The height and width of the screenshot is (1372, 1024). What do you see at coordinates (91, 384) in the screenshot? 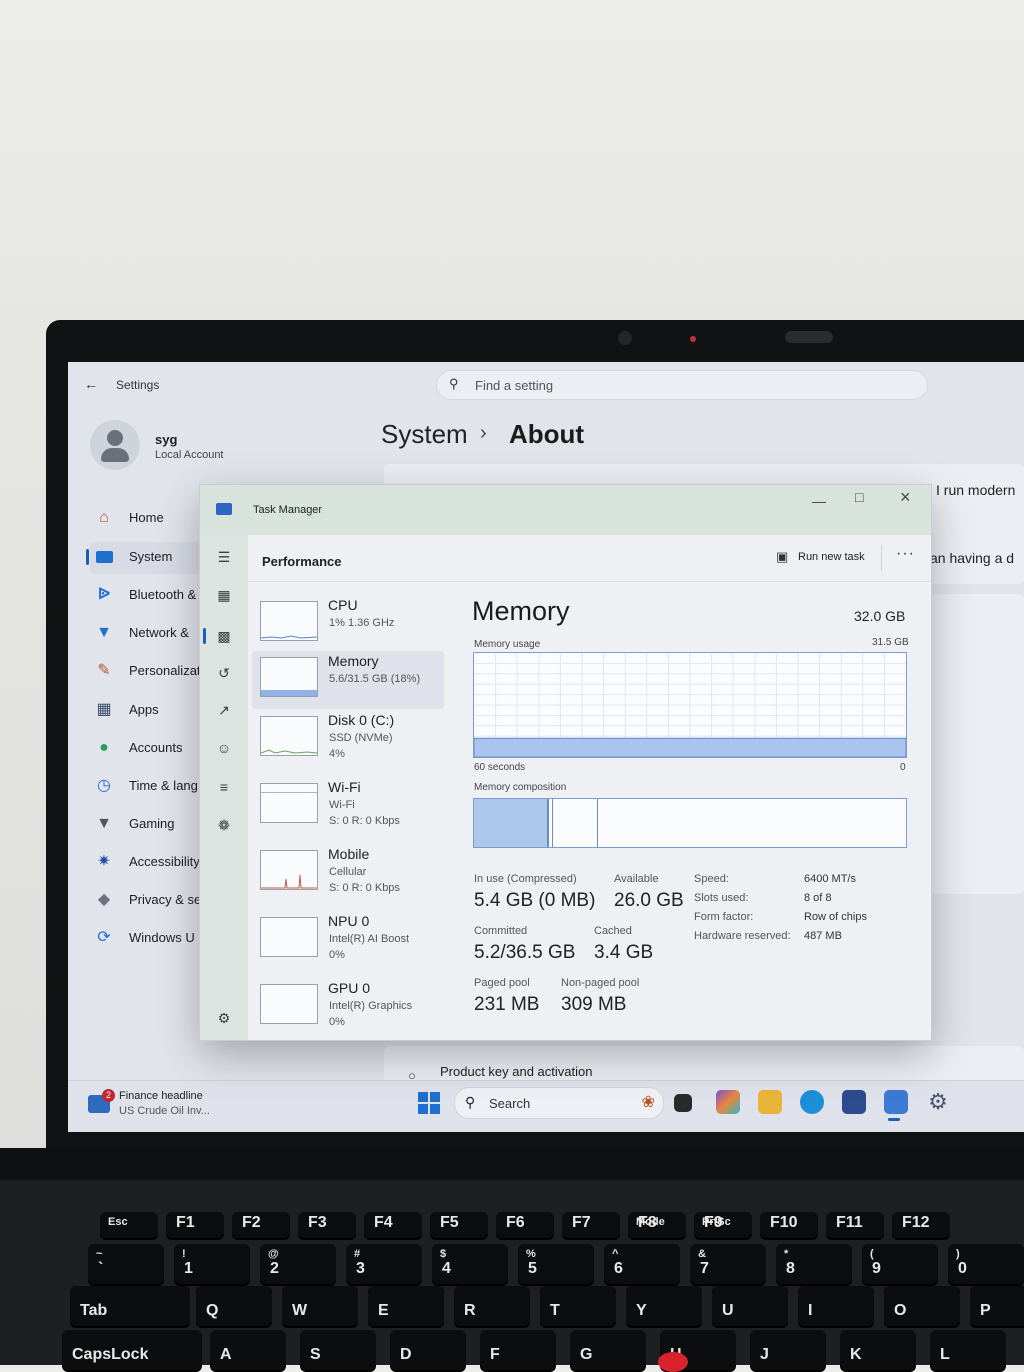
I see `back-arrow-icon: ←` at bounding box center [91, 384].